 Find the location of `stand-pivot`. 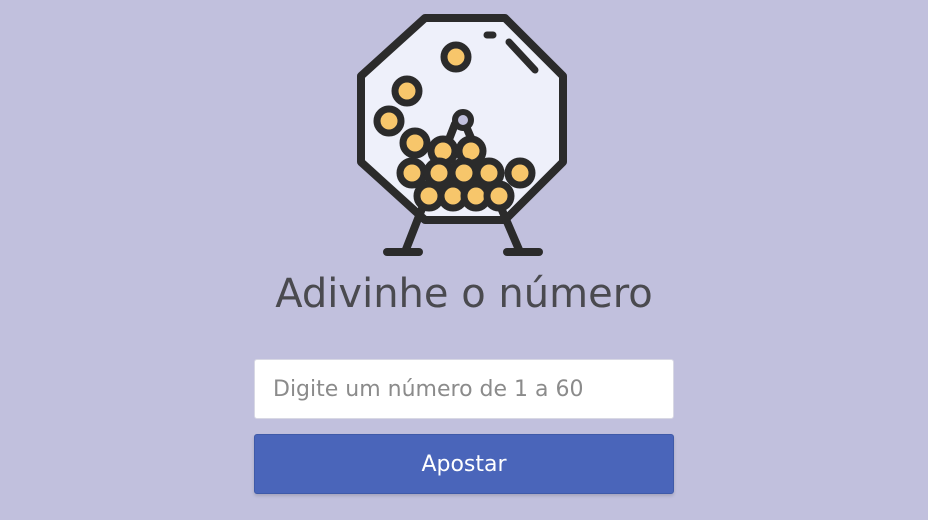

stand-pivot is located at coordinates (463, 120).